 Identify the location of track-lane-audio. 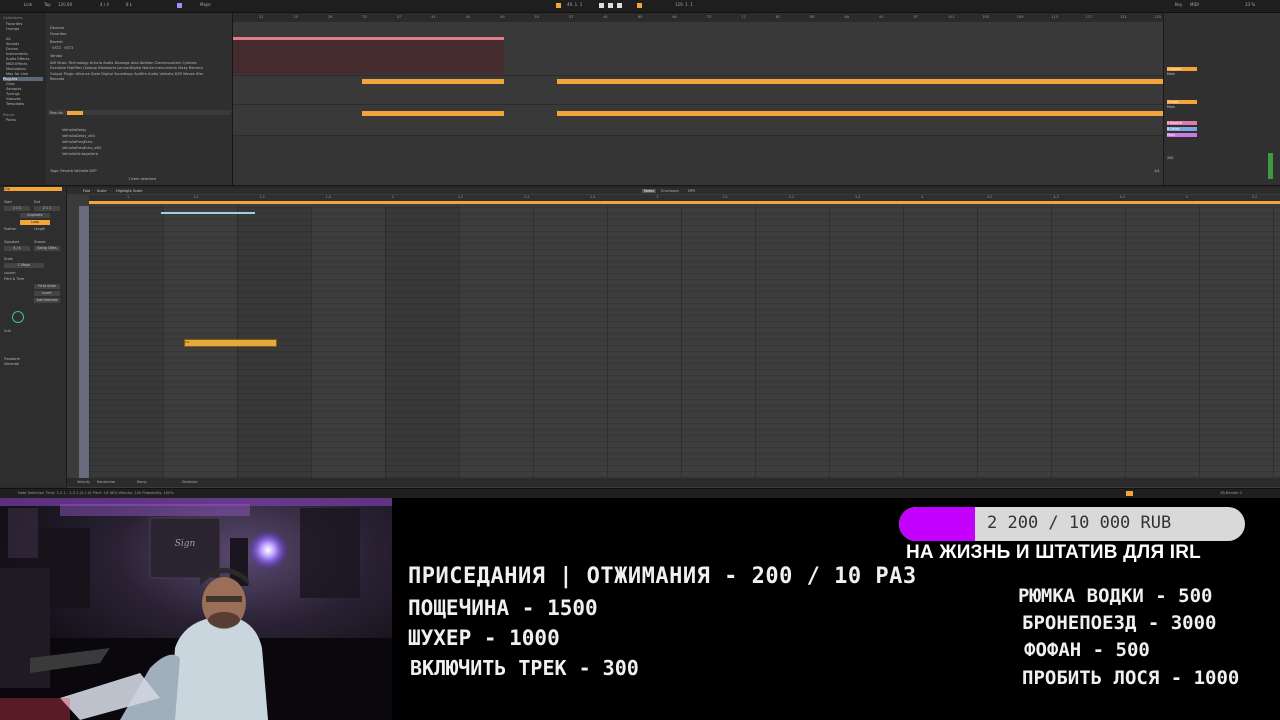
(698, 49).